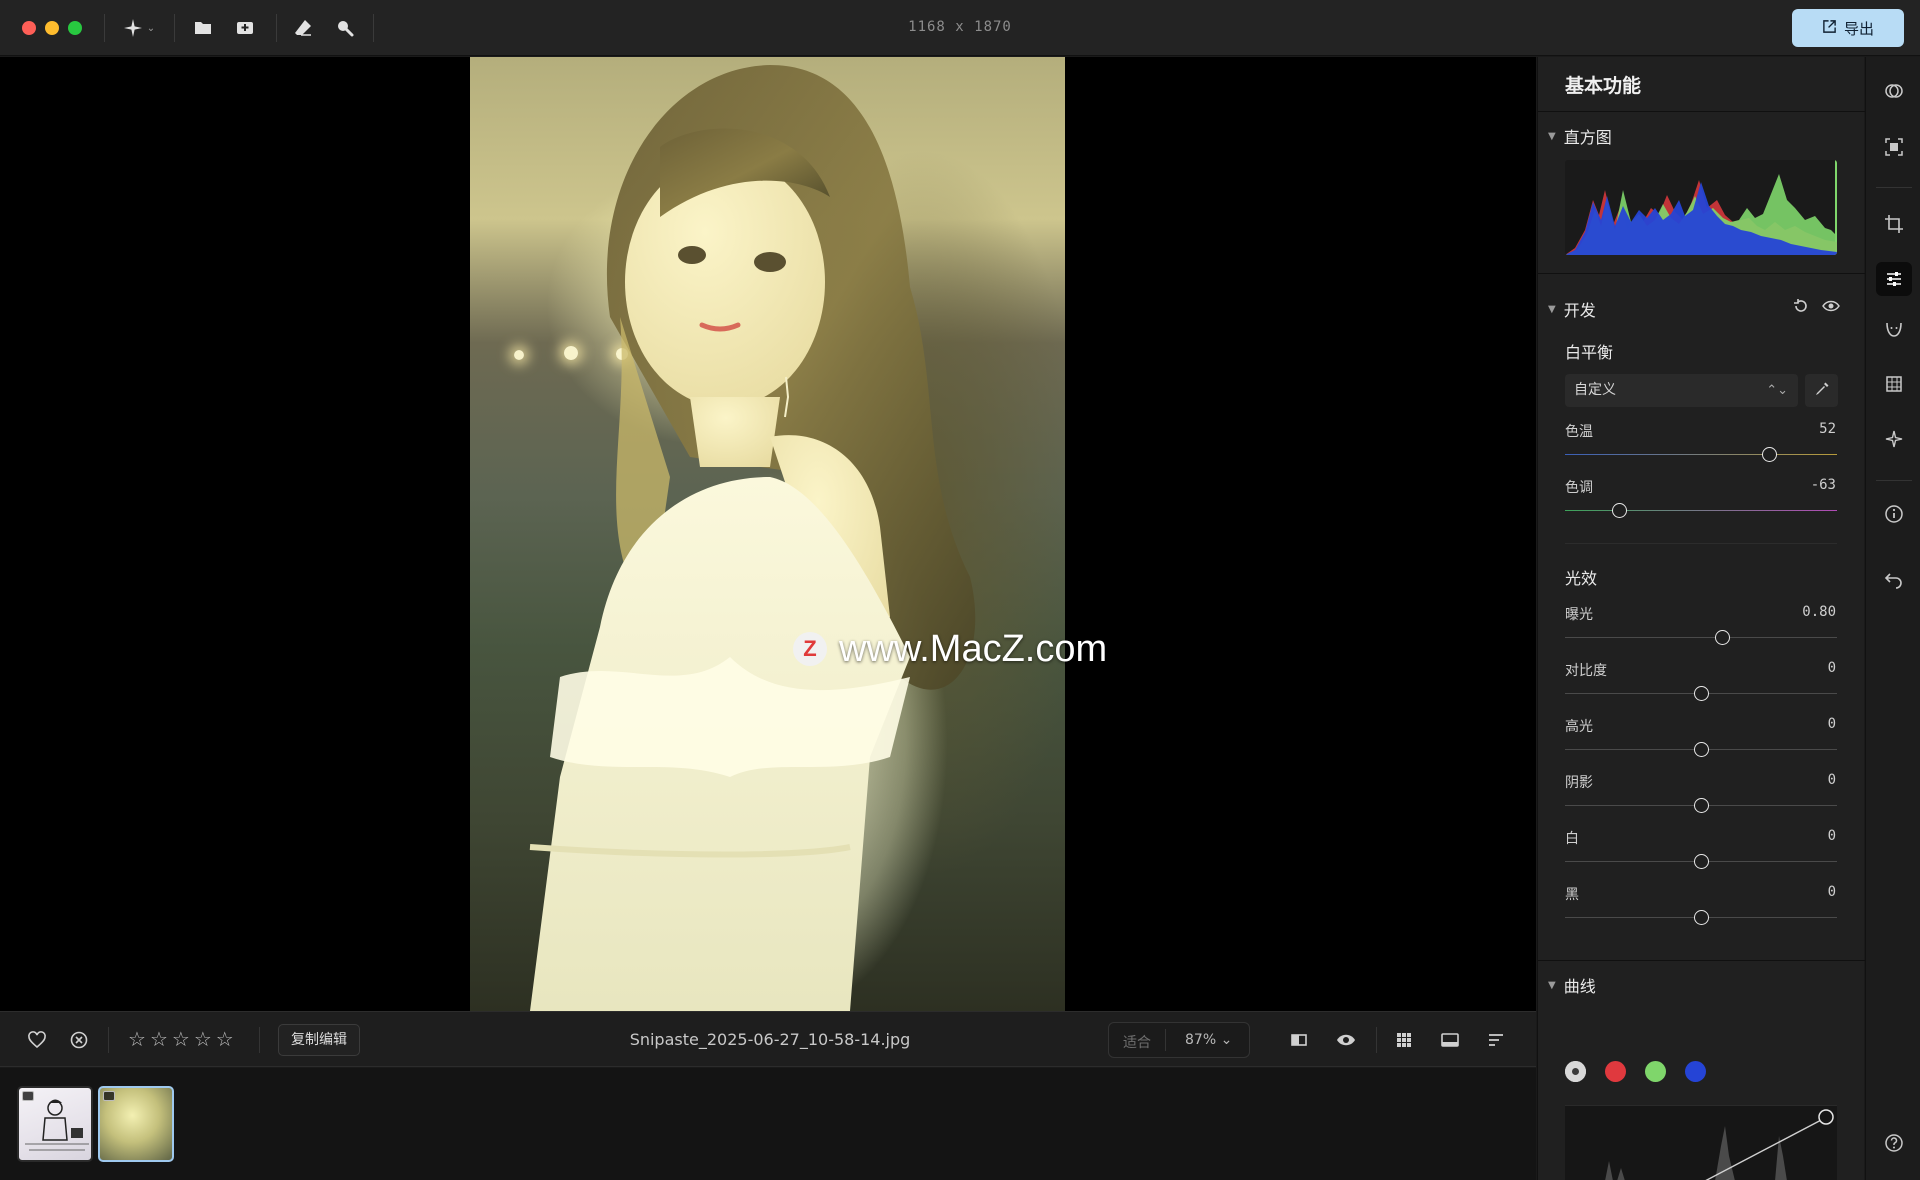 This screenshot has height=1180, width=1920. What do you see at coordinates (75, 28) in the screenshot?
I see `window-zoom-button` at bounding box center [75, 28].